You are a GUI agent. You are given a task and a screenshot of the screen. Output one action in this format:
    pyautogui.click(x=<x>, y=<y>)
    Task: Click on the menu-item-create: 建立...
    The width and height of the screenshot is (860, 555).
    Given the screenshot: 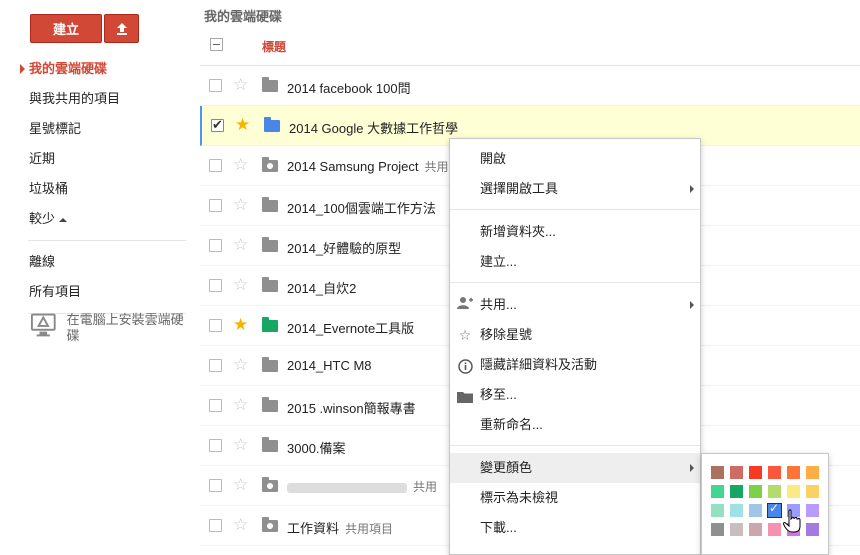 What is the action you would take?
    pyautogui.click(x=575, y=262)
    